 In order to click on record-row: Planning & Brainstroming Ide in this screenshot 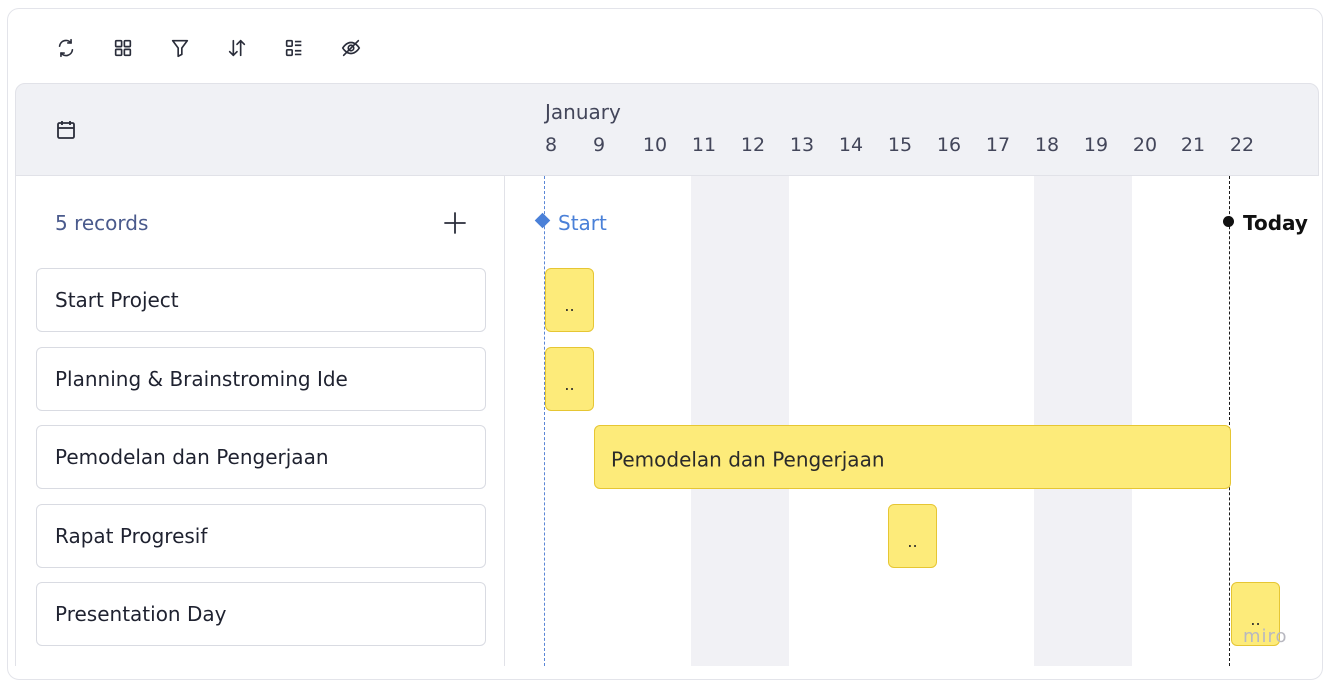, I will do `click(261, 379)`.